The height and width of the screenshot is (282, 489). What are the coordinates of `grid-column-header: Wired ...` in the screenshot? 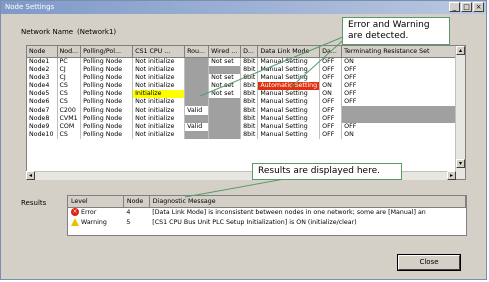 It's located at (225, 52).